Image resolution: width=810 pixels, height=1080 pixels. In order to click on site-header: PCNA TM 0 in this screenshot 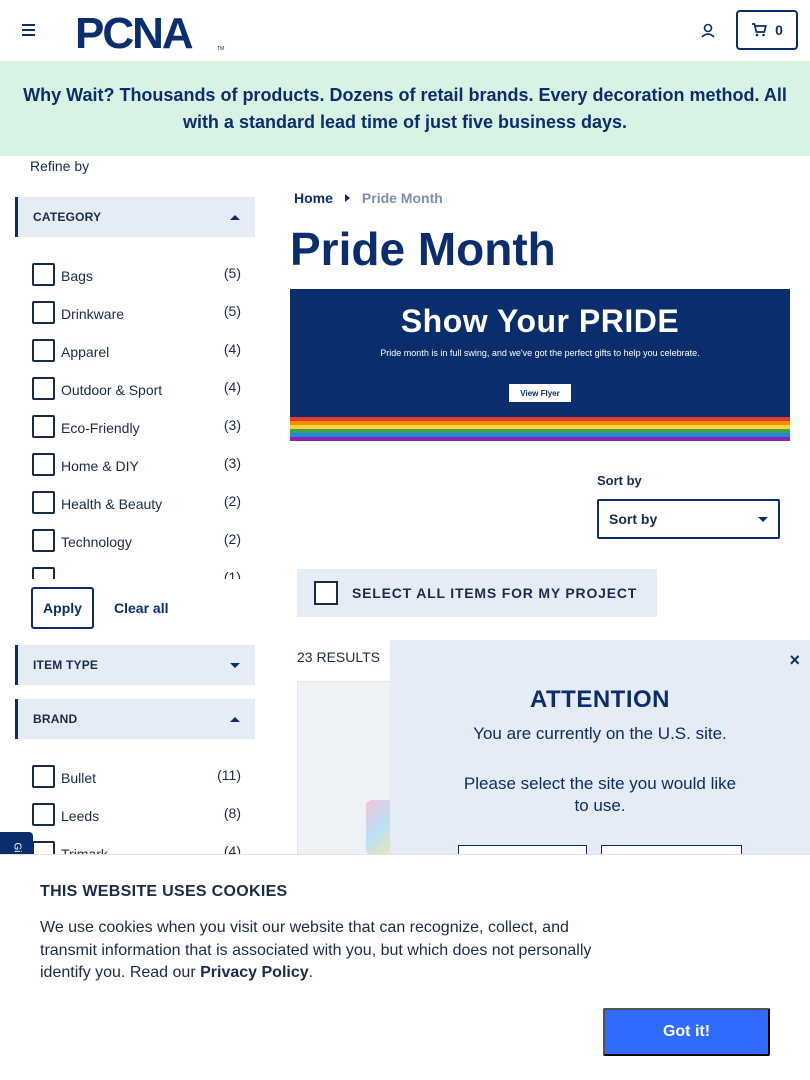, I will do `click(405, 30)`.